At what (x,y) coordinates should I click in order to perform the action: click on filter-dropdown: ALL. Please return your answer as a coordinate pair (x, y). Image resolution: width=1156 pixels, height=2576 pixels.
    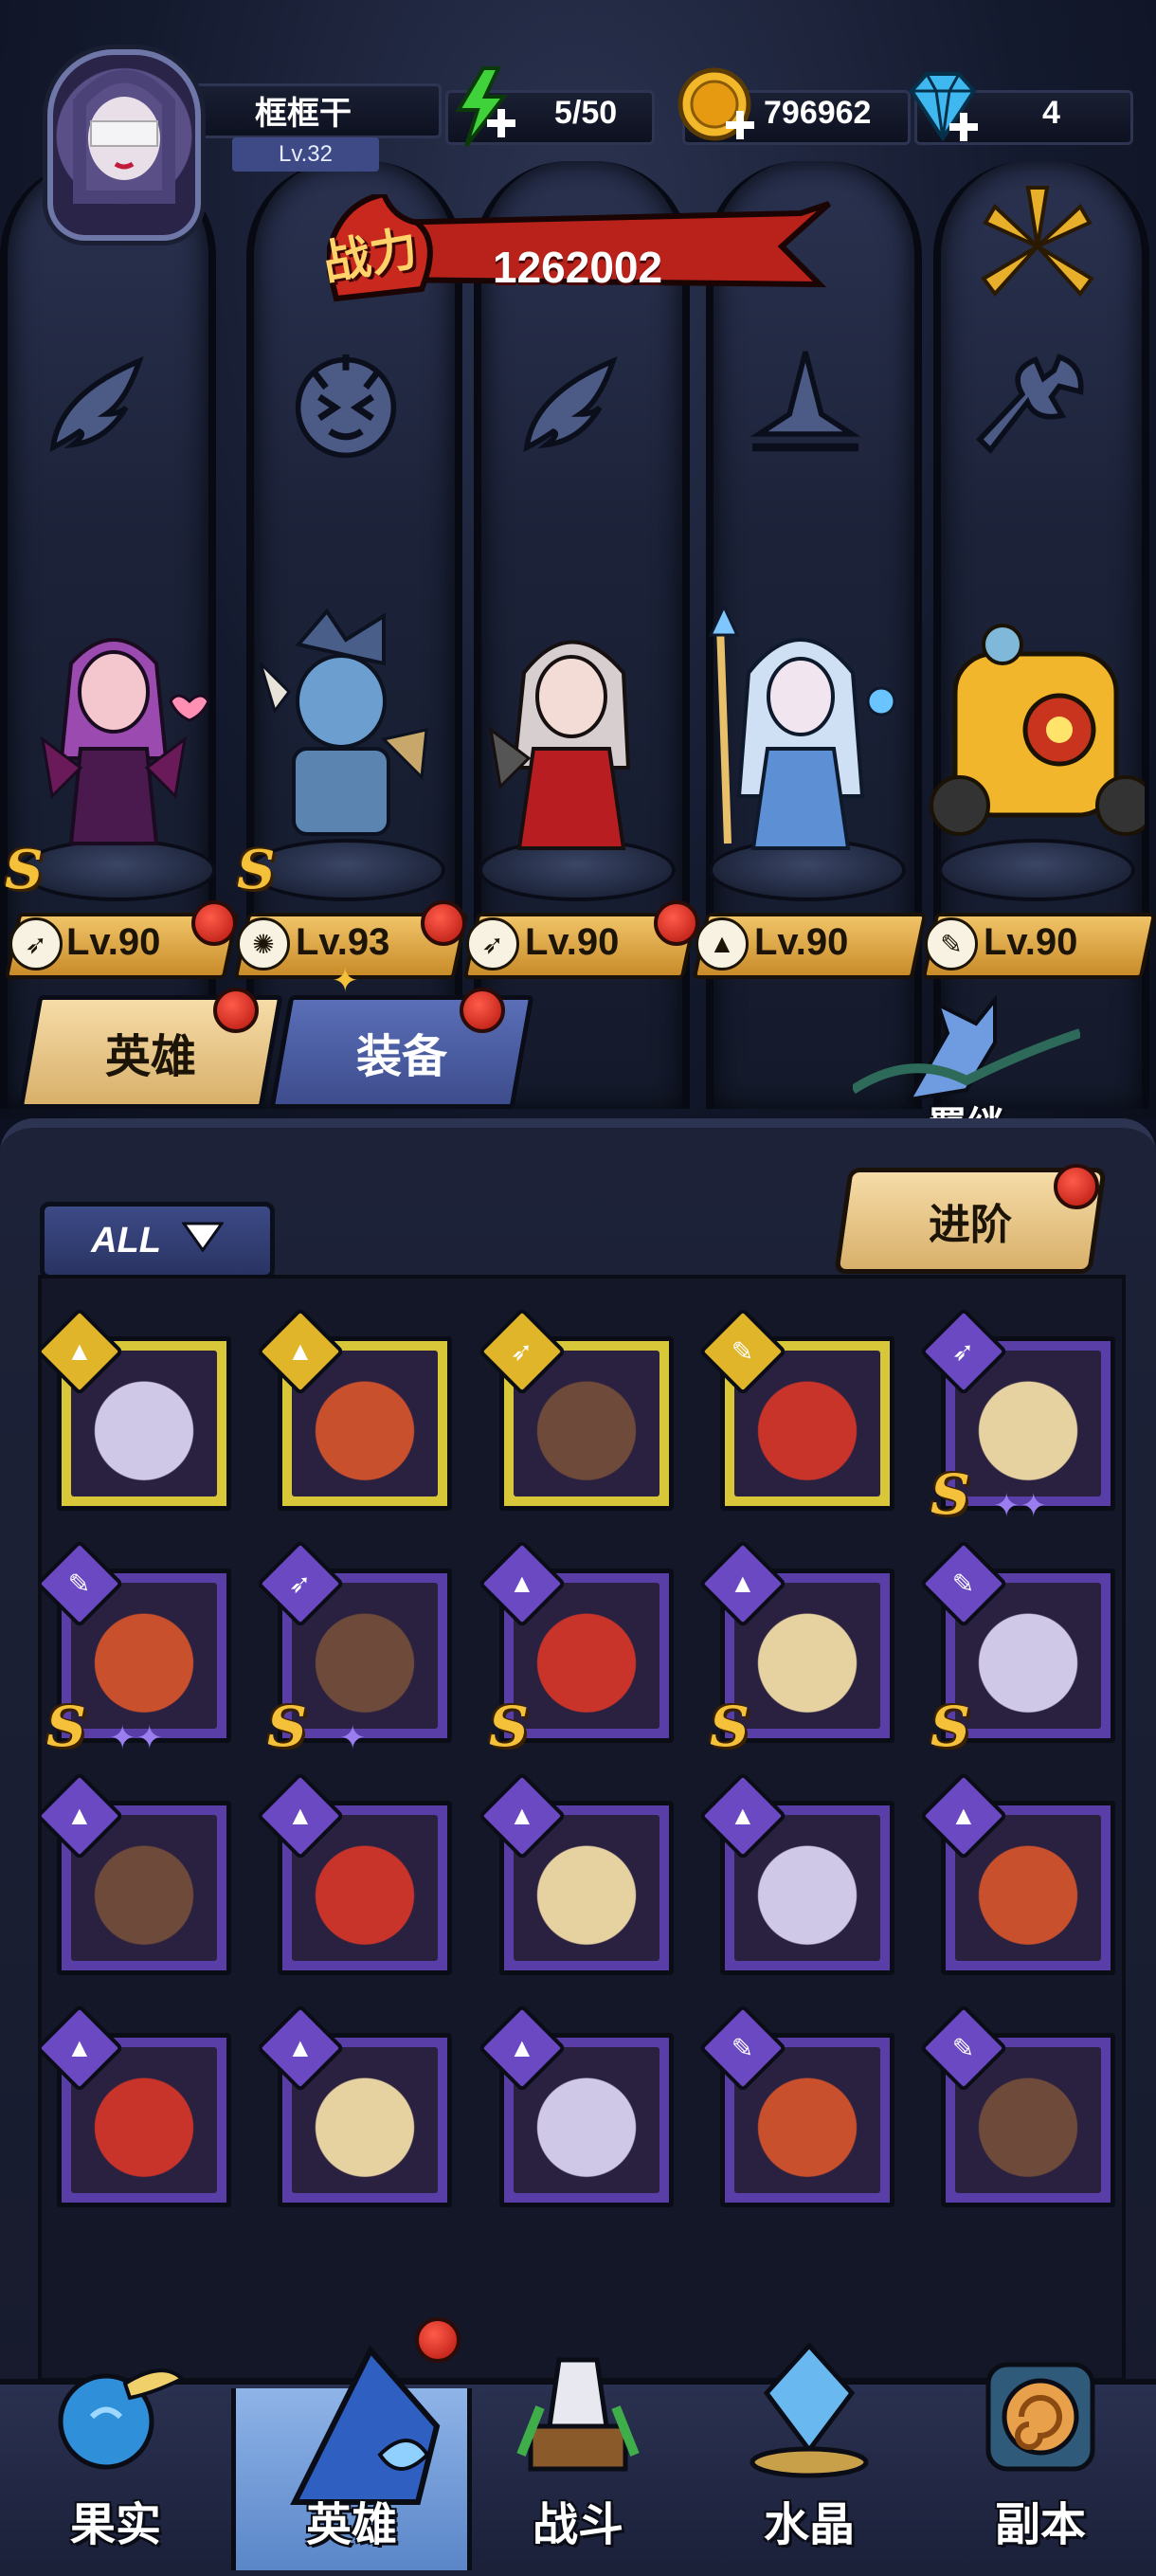
    Looking at the image, I should click on (157, 1240).